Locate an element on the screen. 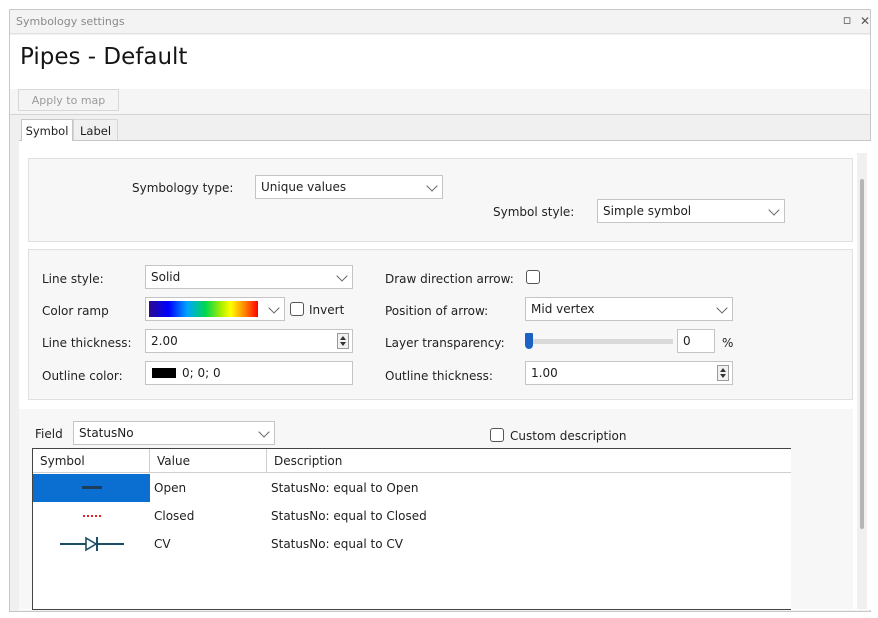 Image resolution: width=878 pixels, height=618 pixels. table-header: Symbol Value Description is located at coordinates (412, 461).